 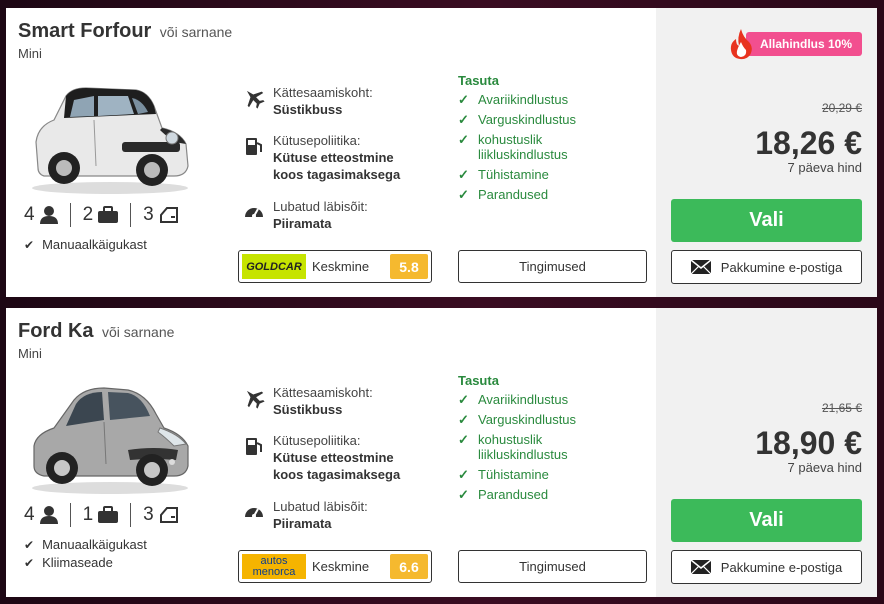 What do you see at coordinates (88, 214) in the screenshot?
I see `bags-count: 2` at bounding box center [88, 214].